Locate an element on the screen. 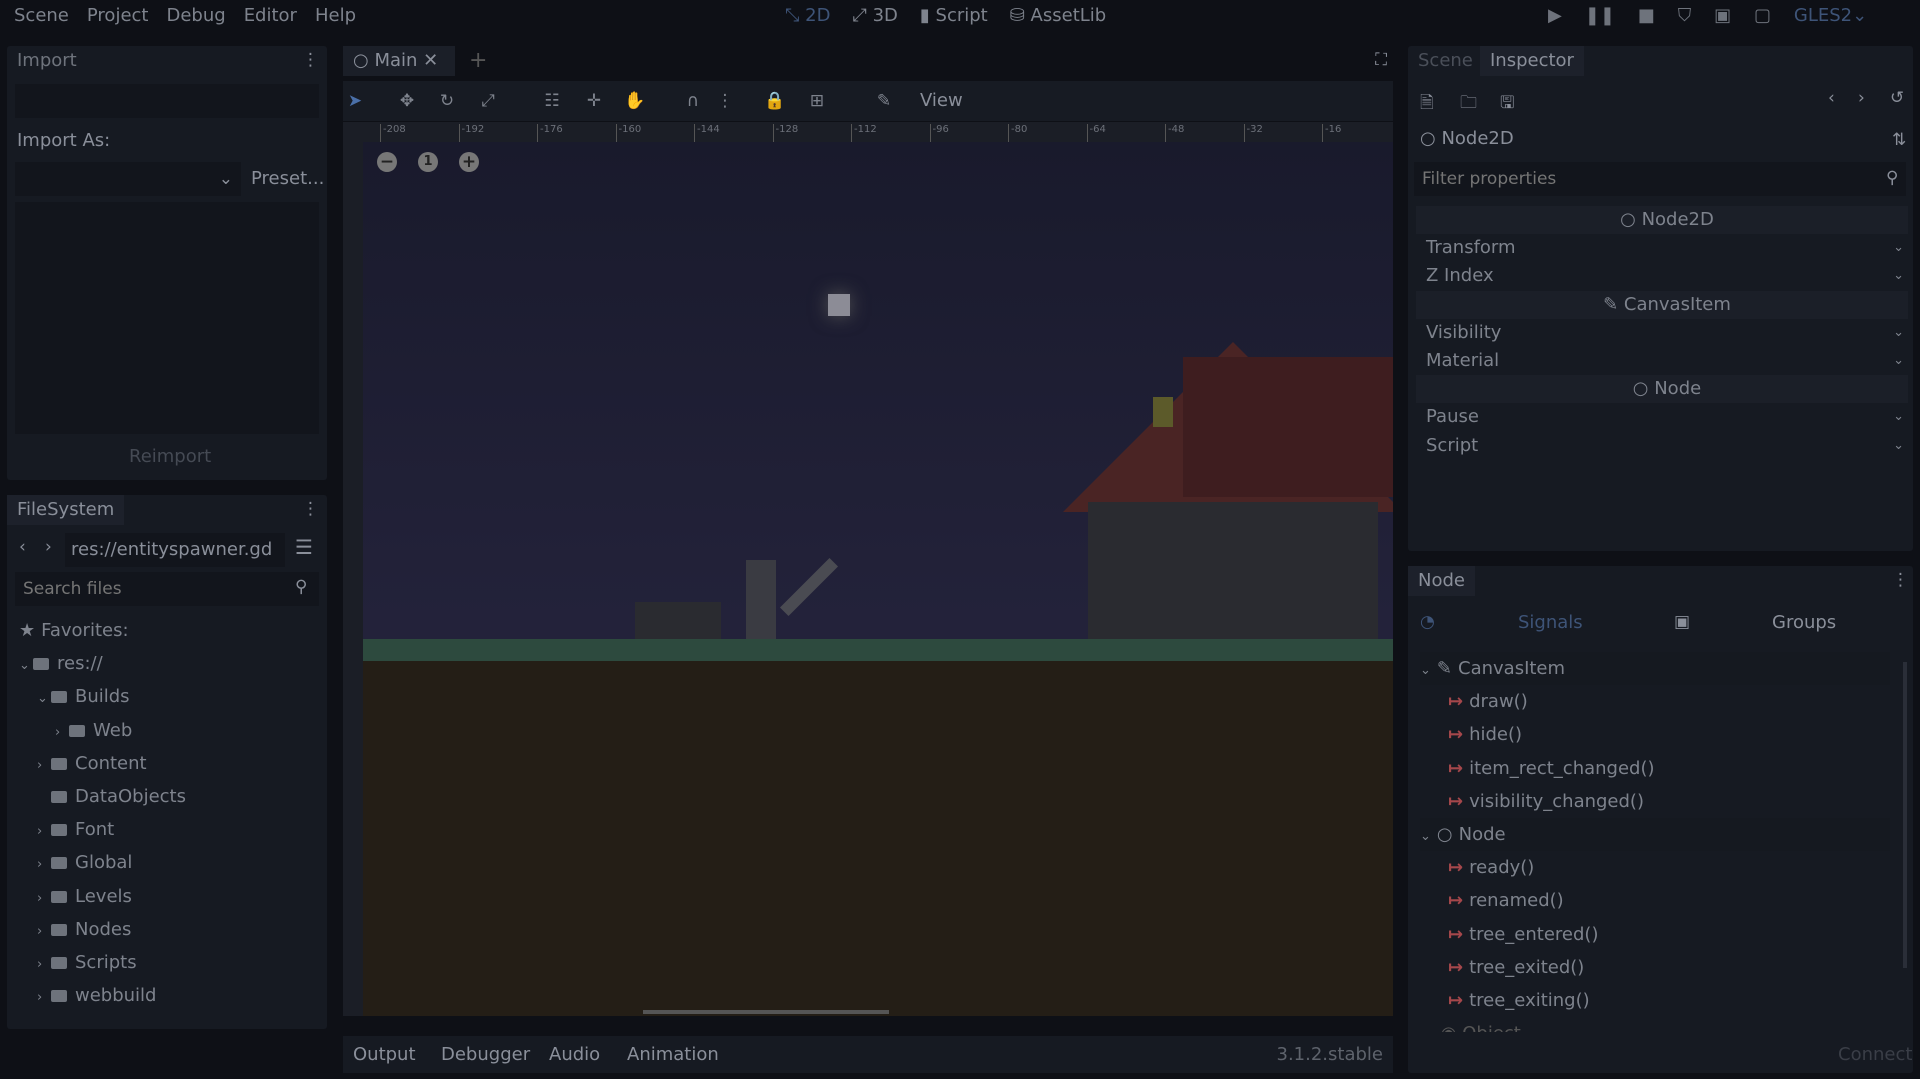  history-forward-icon: › is located at coordinates (1861, 98).